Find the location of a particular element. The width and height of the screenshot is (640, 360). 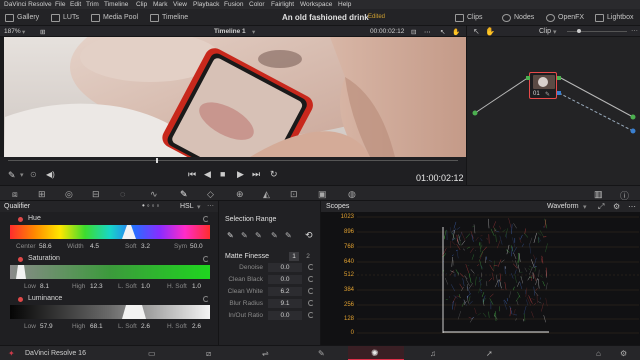

zoom-level: 187% is located at coordinates (12, 31).